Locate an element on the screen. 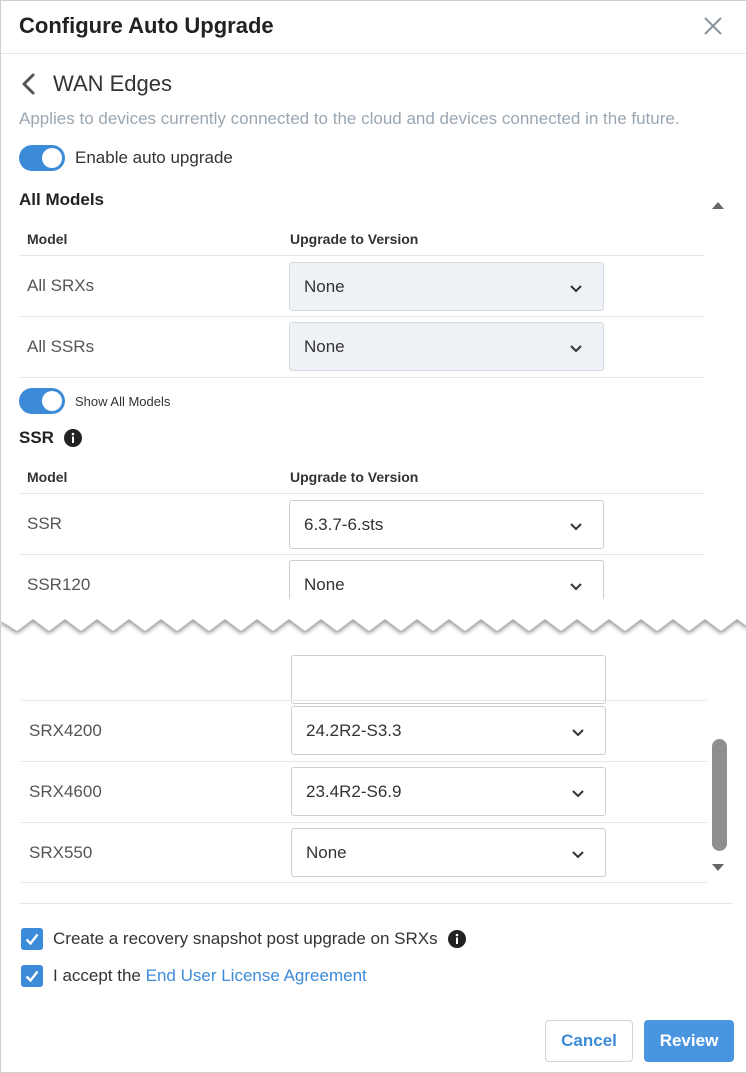 Image resolution: width=747 pixels, height=1073 pixels. srx-row-model: SRX550 is located at coordinates (61, 852).